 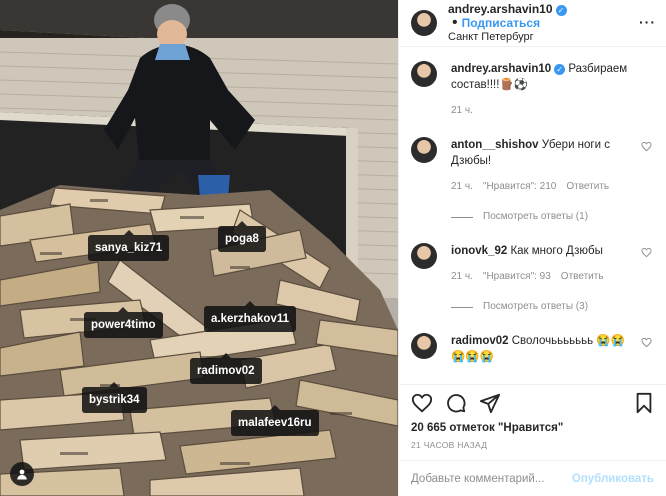 I want to click on photo-tag: bystrik34, so click(x=114, y=397).